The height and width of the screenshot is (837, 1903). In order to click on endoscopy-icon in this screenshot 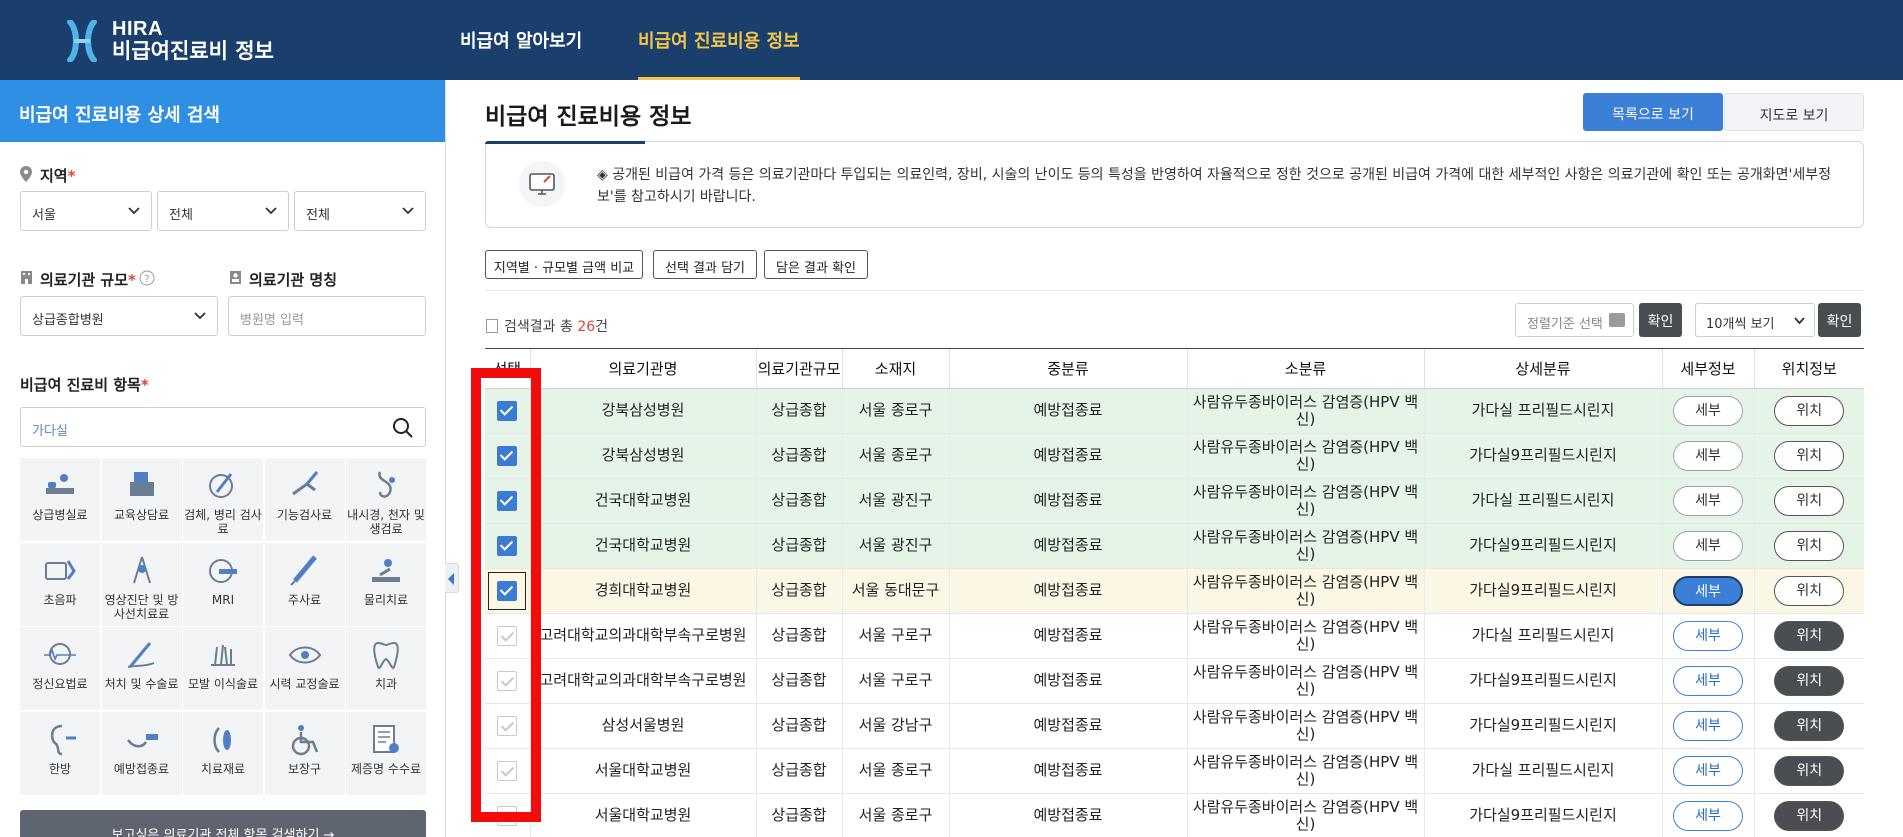, I will do `click(386, 484)`.